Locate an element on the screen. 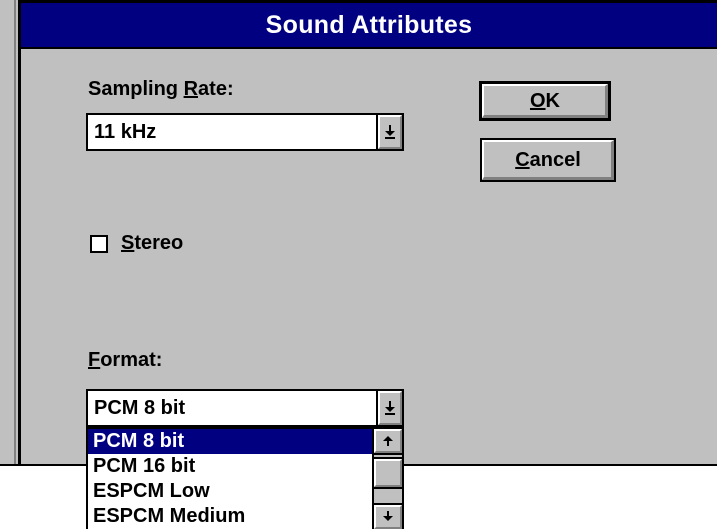  sampling-rate-value: 11 kHz is located at coordinates (125, 132).